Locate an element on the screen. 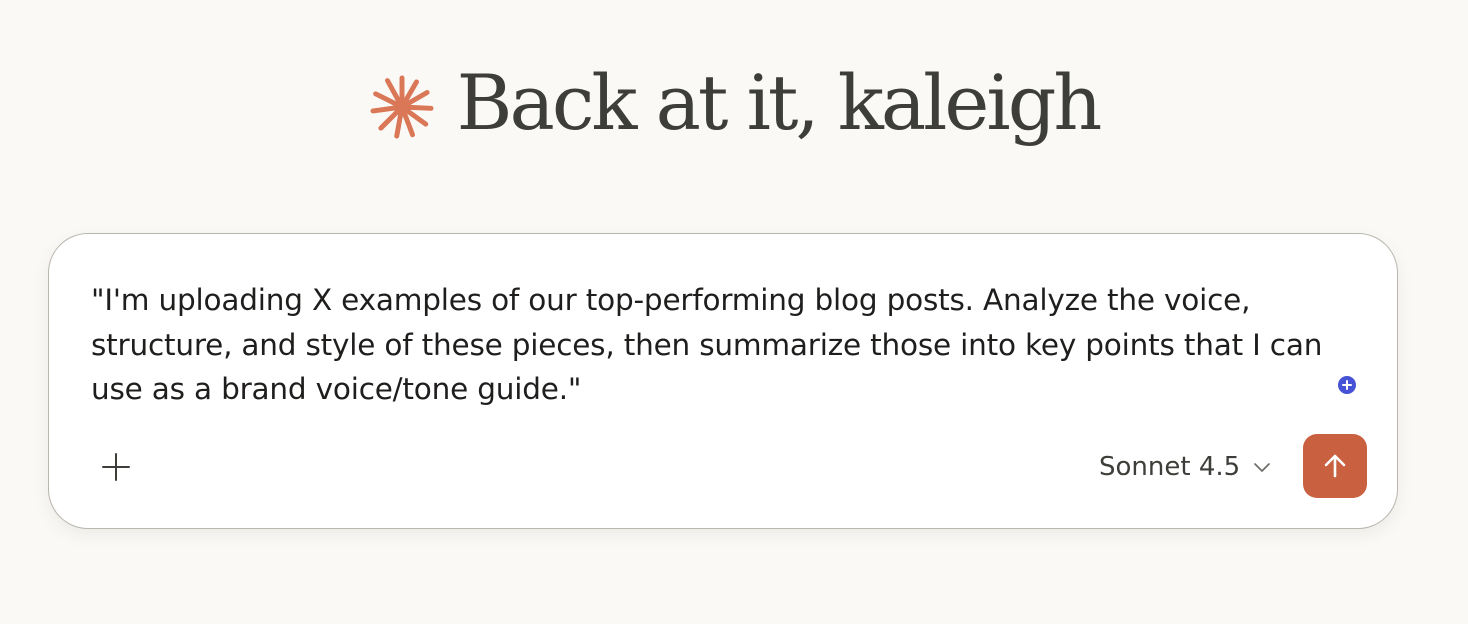  plus-icon is located at coordinates (116, 467).